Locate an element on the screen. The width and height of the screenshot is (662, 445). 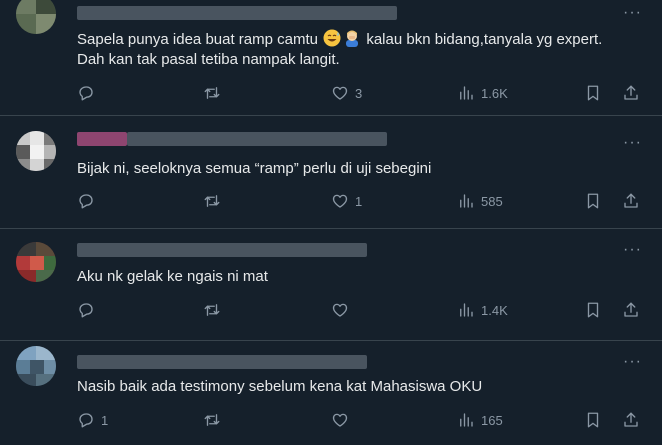
reply-text: Aku nk gelak ke ngais ni mat is located at coordinates (172, 276).